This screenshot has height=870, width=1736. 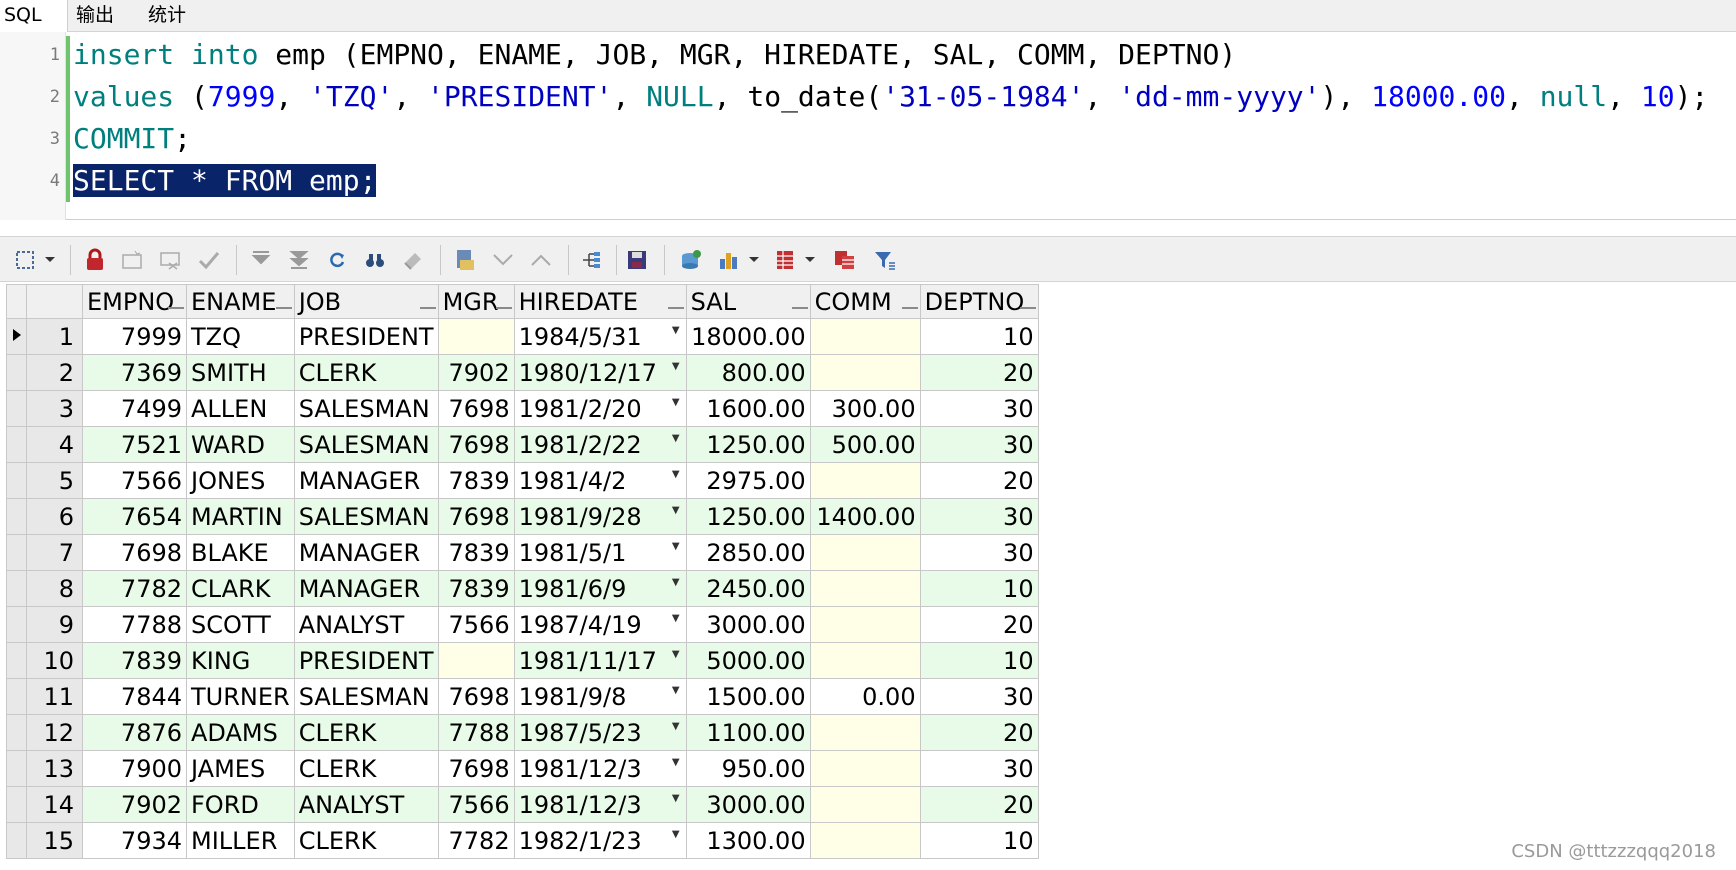 I want to click on fetch-next-icon, so click(x=261, y=260).